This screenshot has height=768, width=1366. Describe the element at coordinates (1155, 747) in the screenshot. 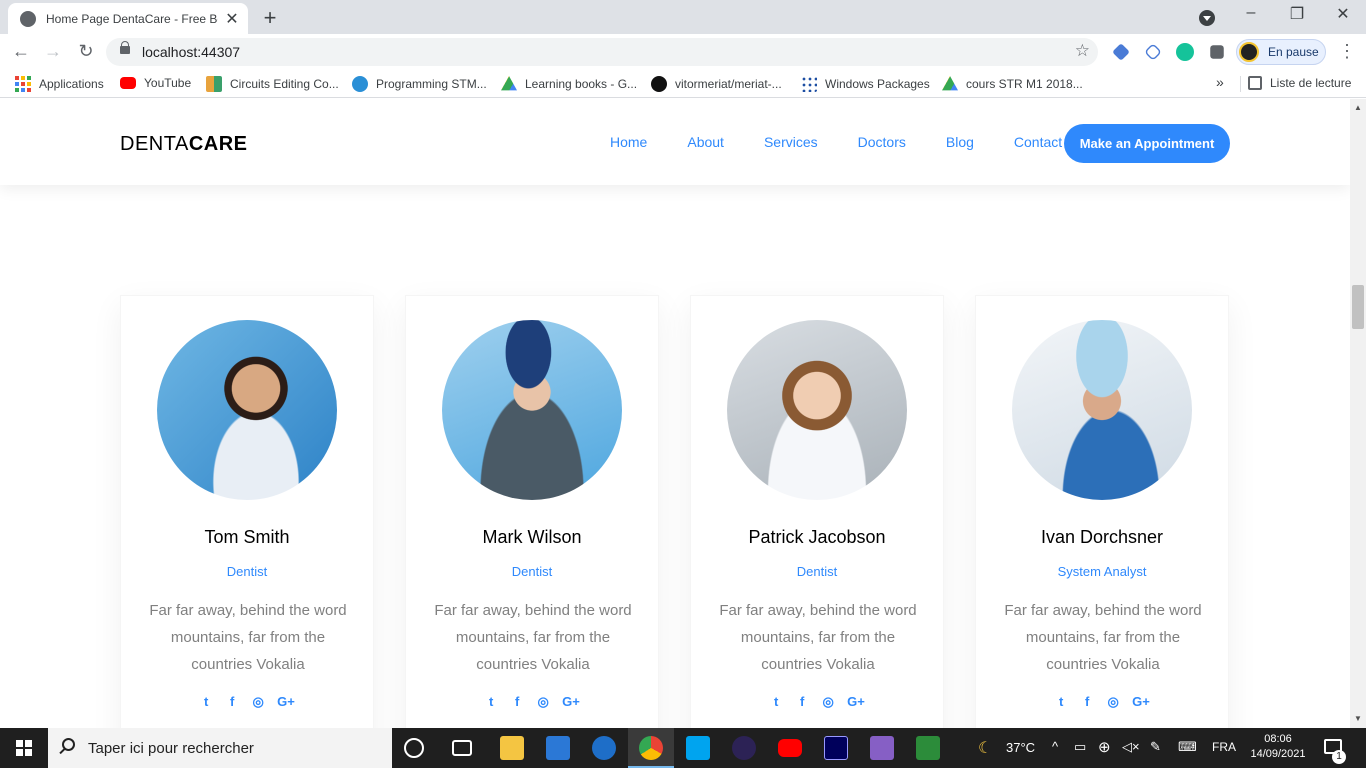

I see `pen-icon: ✎` at that location.